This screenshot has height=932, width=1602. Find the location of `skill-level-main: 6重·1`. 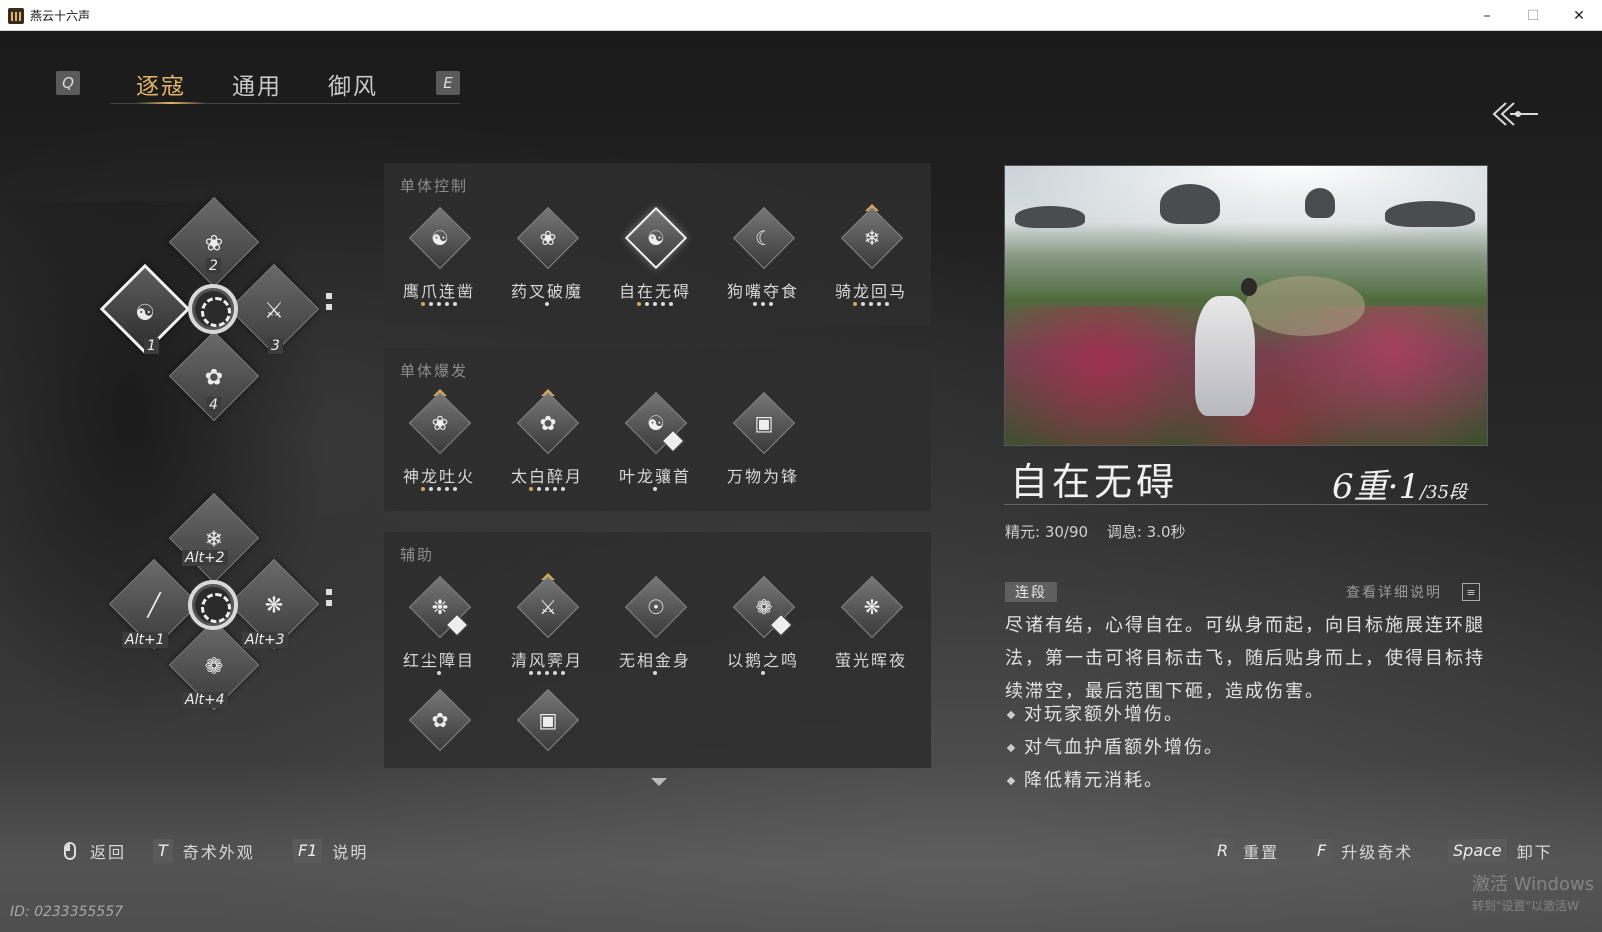

skill-level-main: 6重·1 is located at coordinates (1376, 487).